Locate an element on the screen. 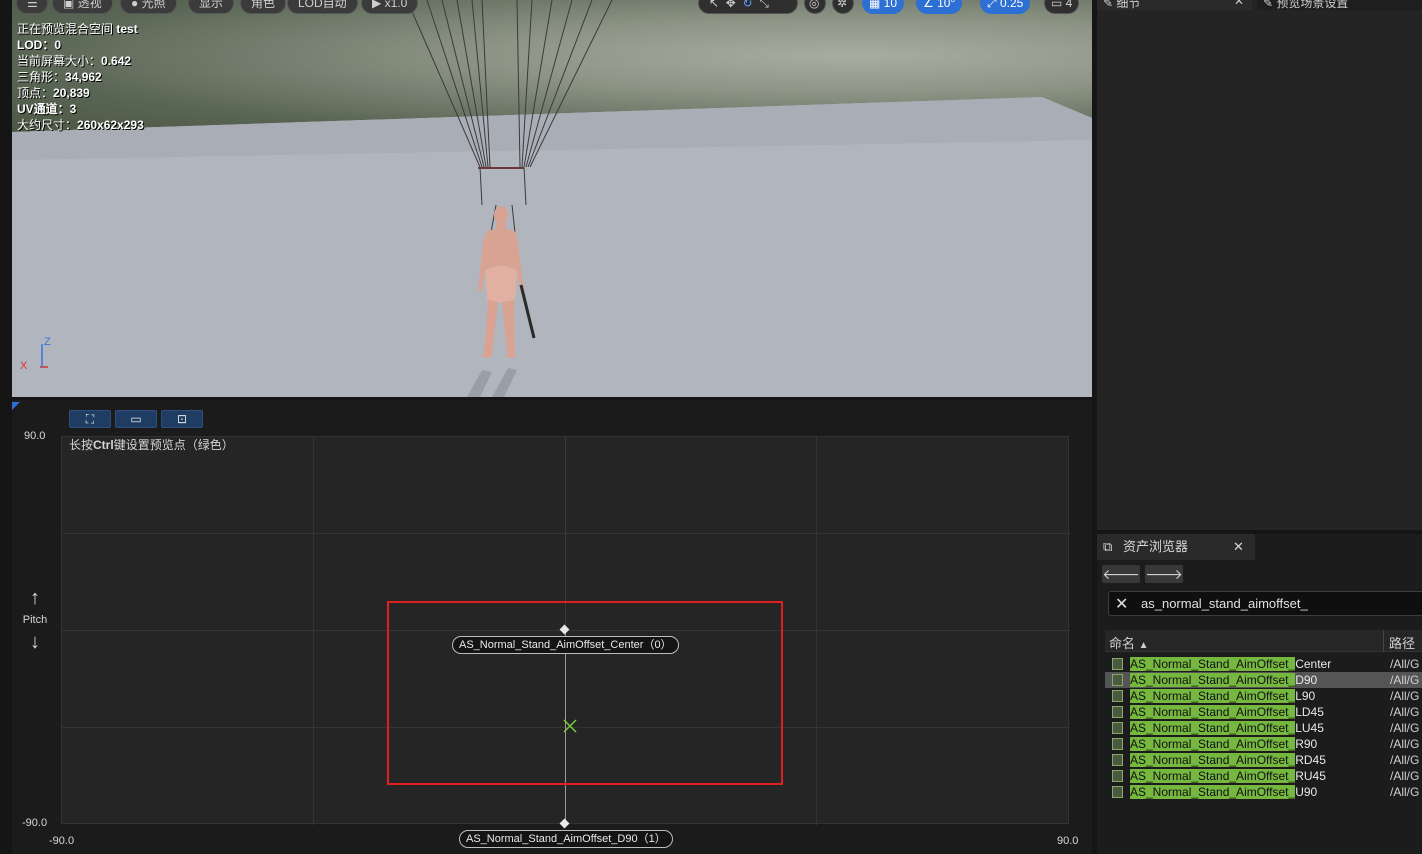 The width and height of the screenshot is (1422, 854). column-divider is located at coordinates (1383, 641).